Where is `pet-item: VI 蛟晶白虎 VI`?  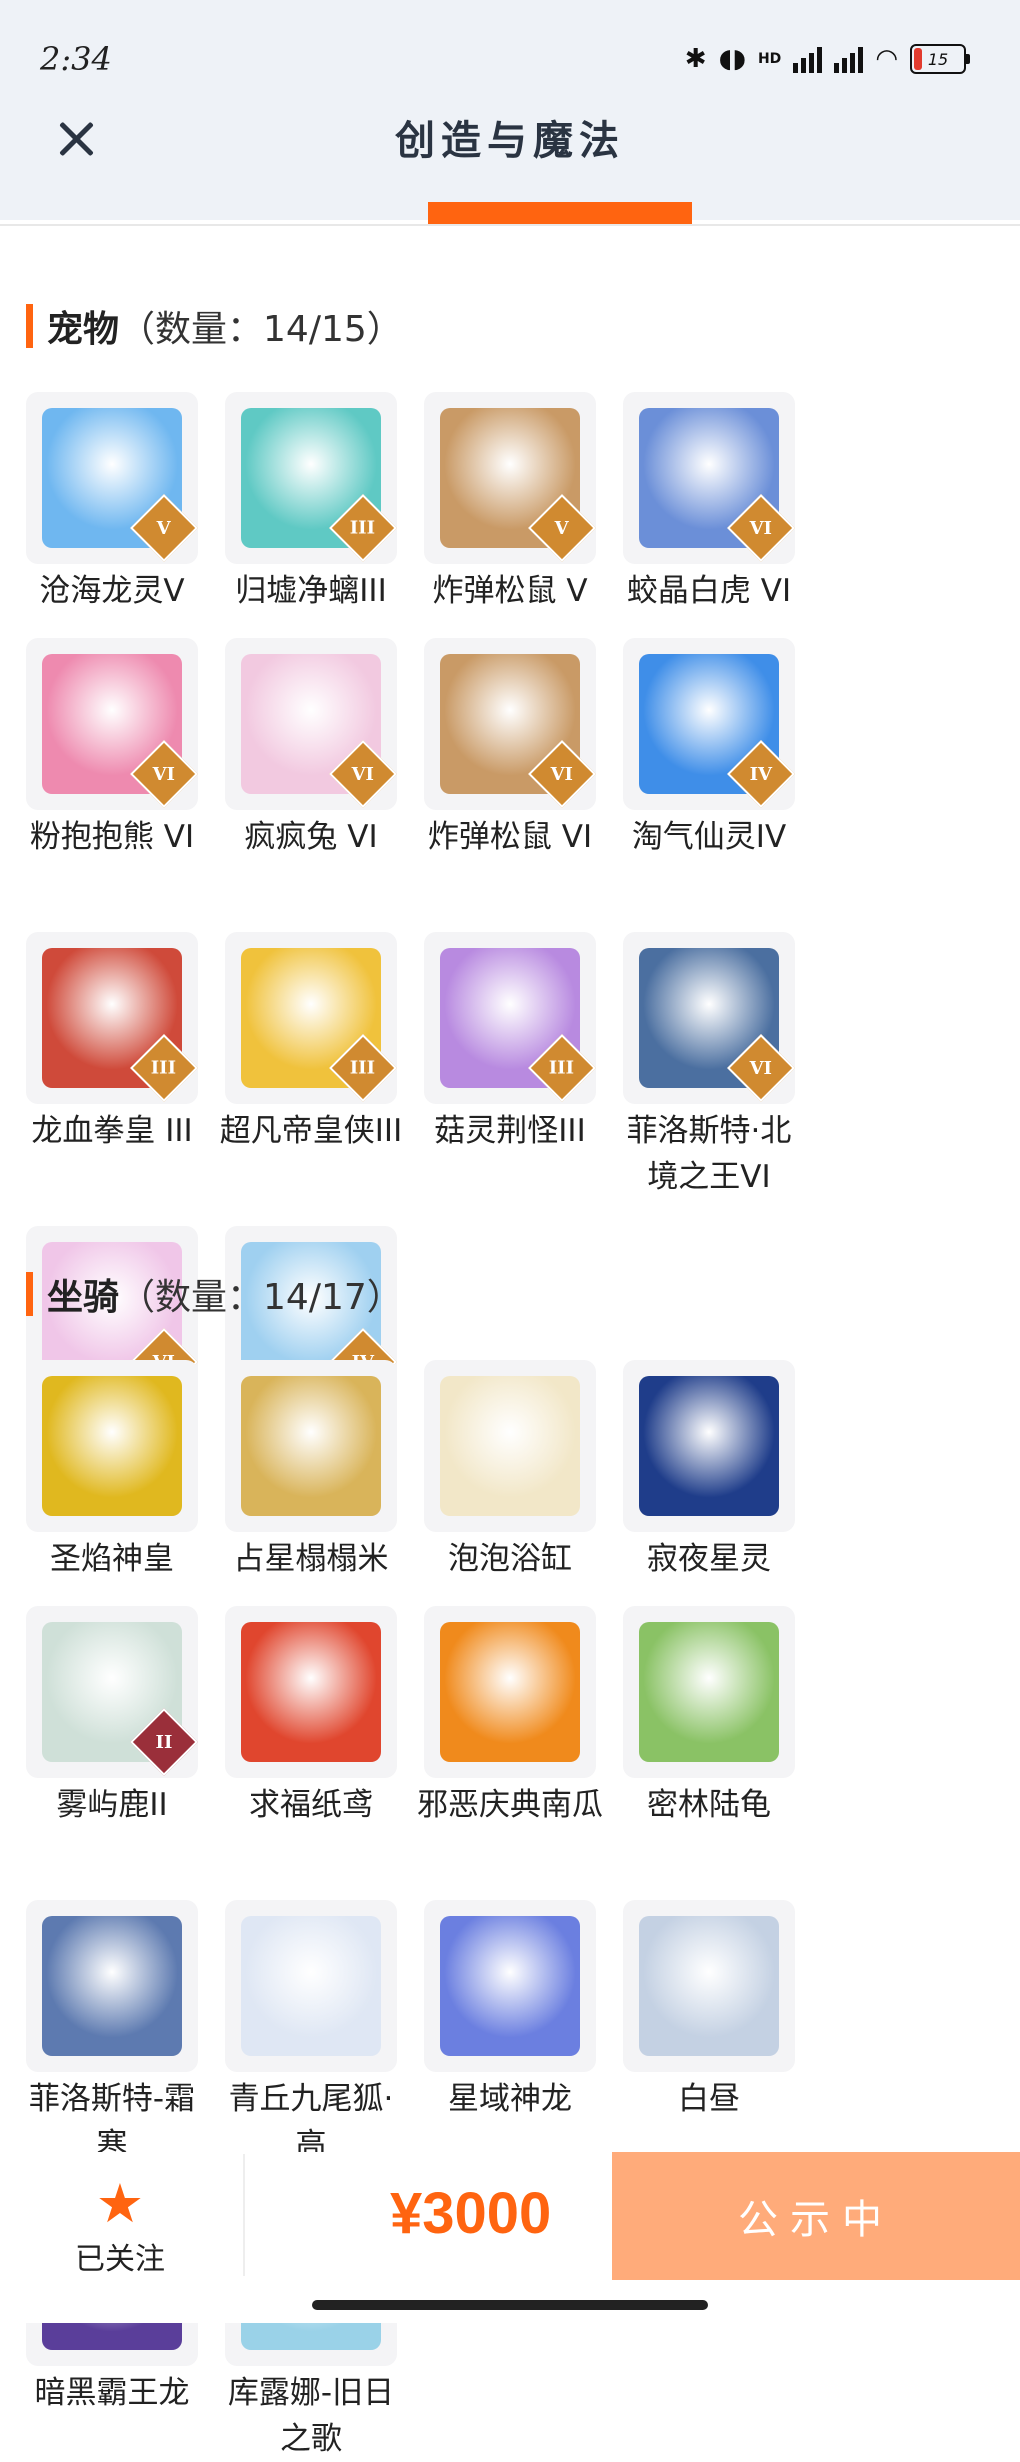
pet-item: VI 蛟晶白虎 VI is located at coordinates (722, 515).